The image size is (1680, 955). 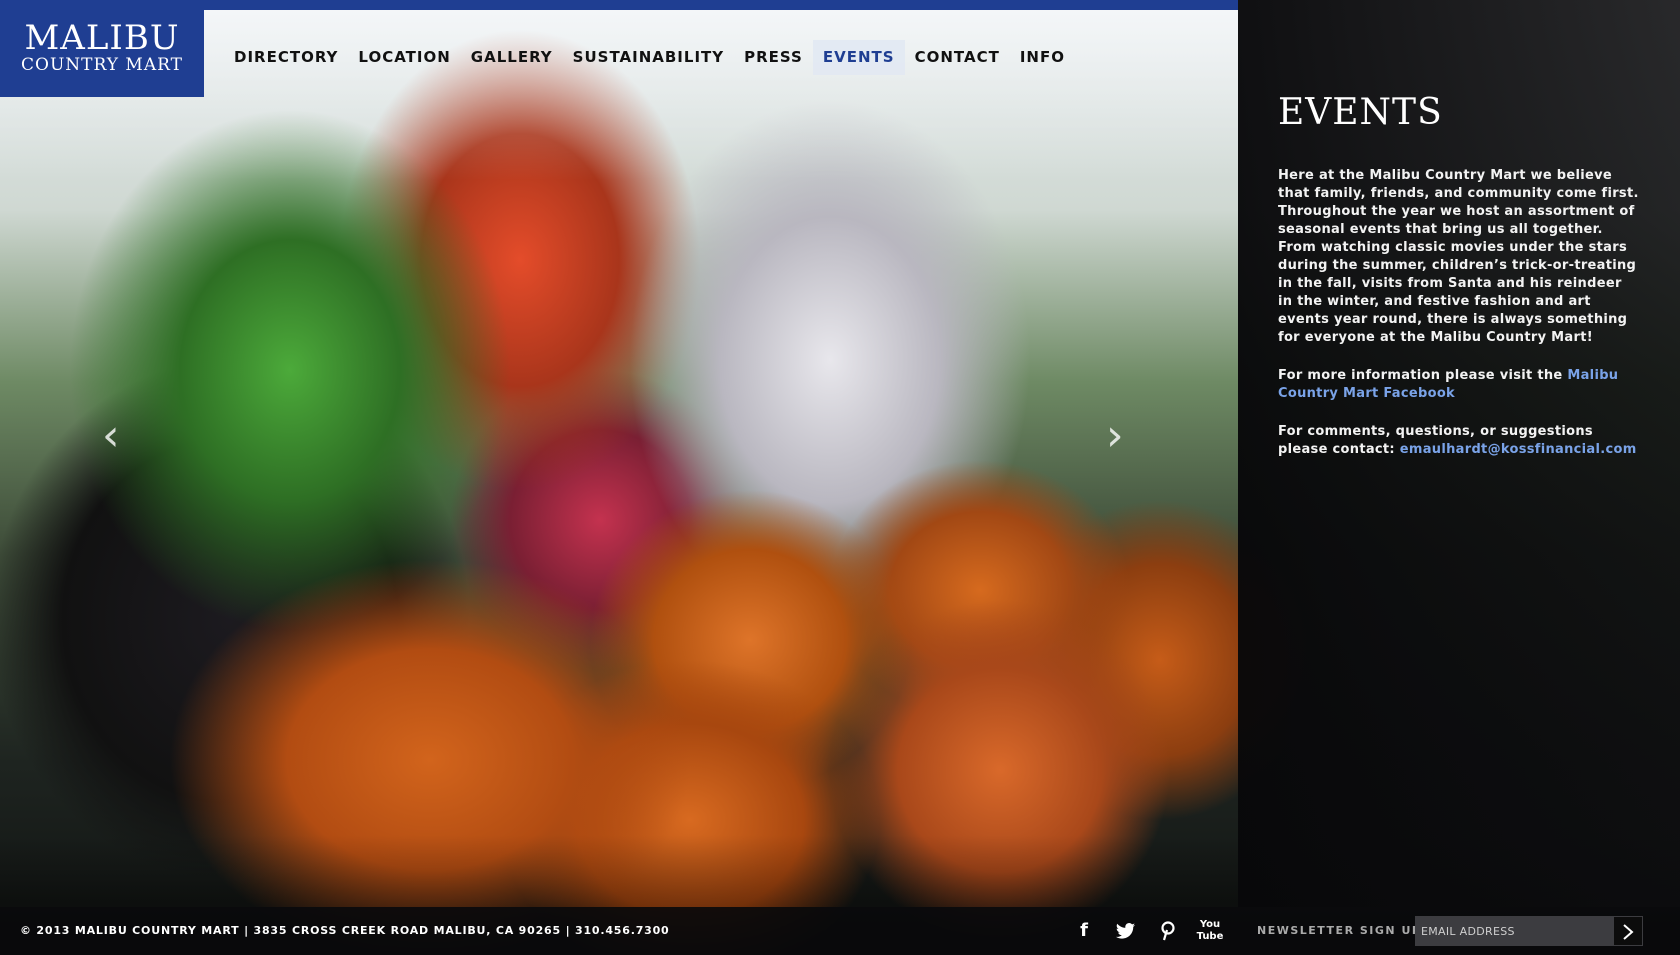 What do you see at coordinates (1360, 112) in the screenshot?
I see `page-title: EVENTS` at bounding box center [1360, 112].